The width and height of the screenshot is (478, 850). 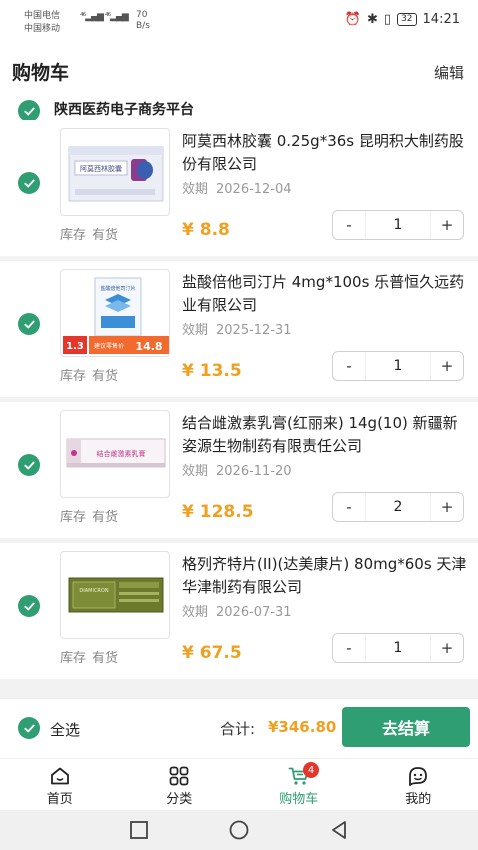 I want to click on signal-icon: ⁴⁶▂▄▆ ⁴⁶▂▄▆, so click(x=104, y=17).